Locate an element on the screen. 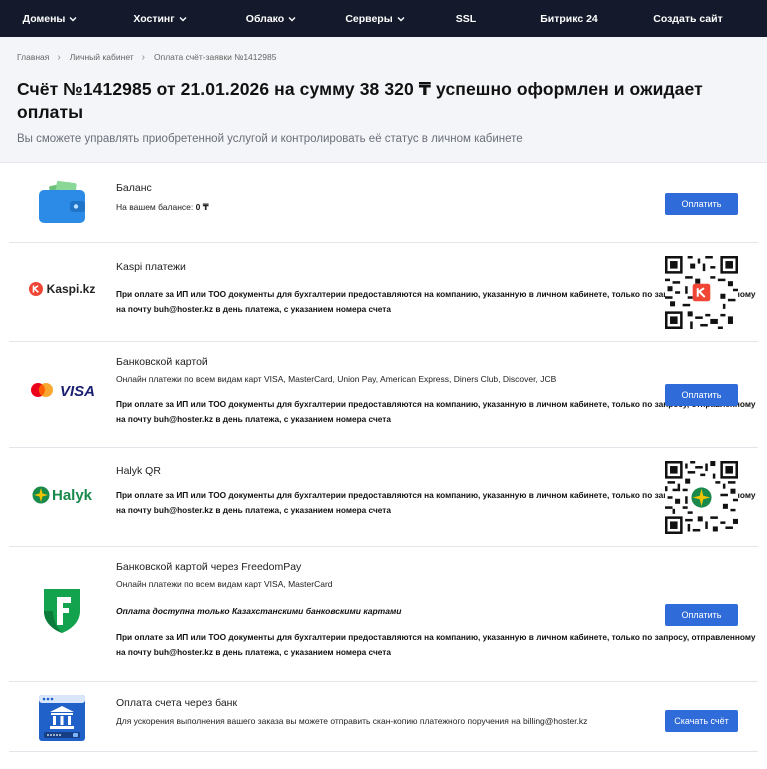  nav-ssl: SSL is located at coordinates (466, 18).